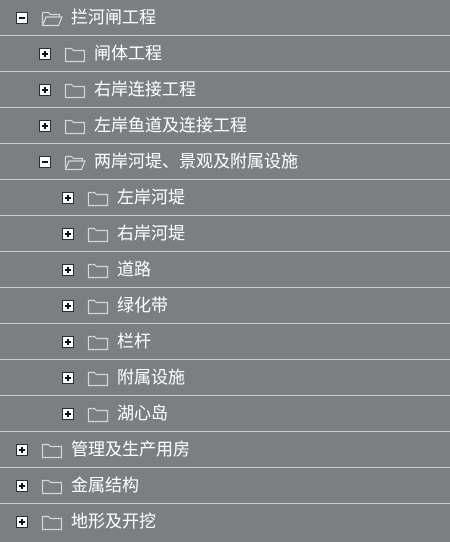  What do you see at coordinates (225, 90) in the screenshot?
I see `tree-node: 右岸连接工程` at bounding box center [225, 90].